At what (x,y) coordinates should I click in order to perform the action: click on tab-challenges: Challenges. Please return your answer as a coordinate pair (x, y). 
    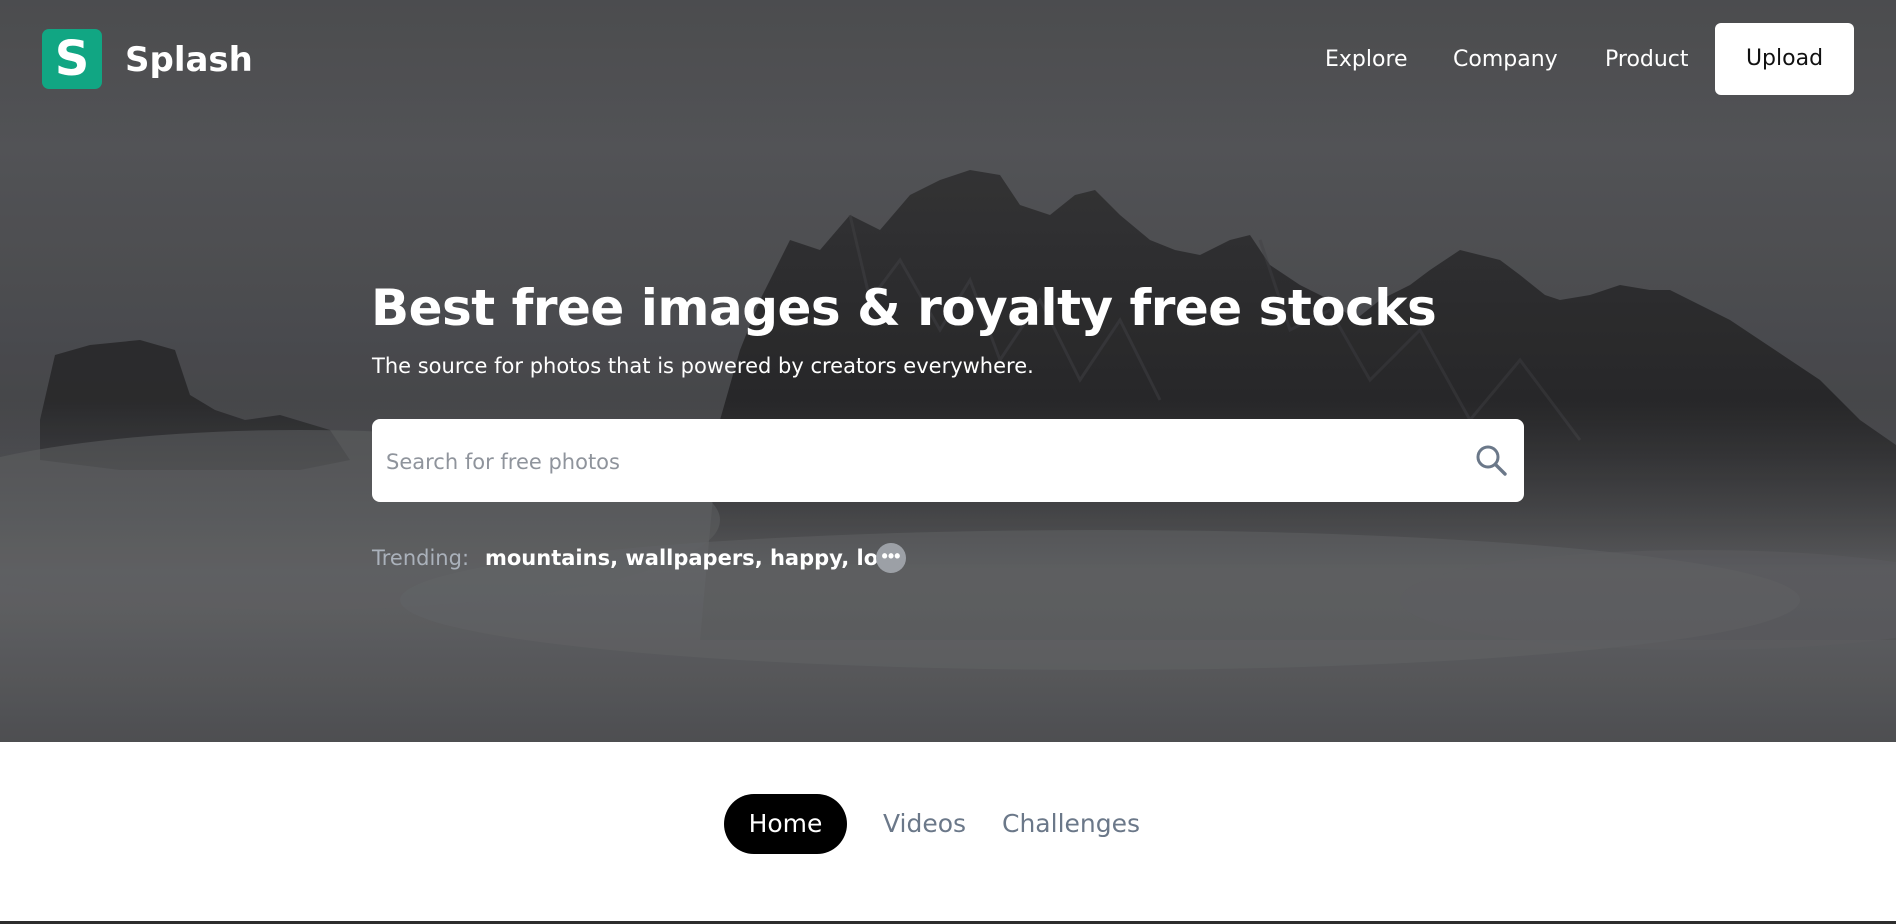
    Looking at the image, I should click on (1071, 824).